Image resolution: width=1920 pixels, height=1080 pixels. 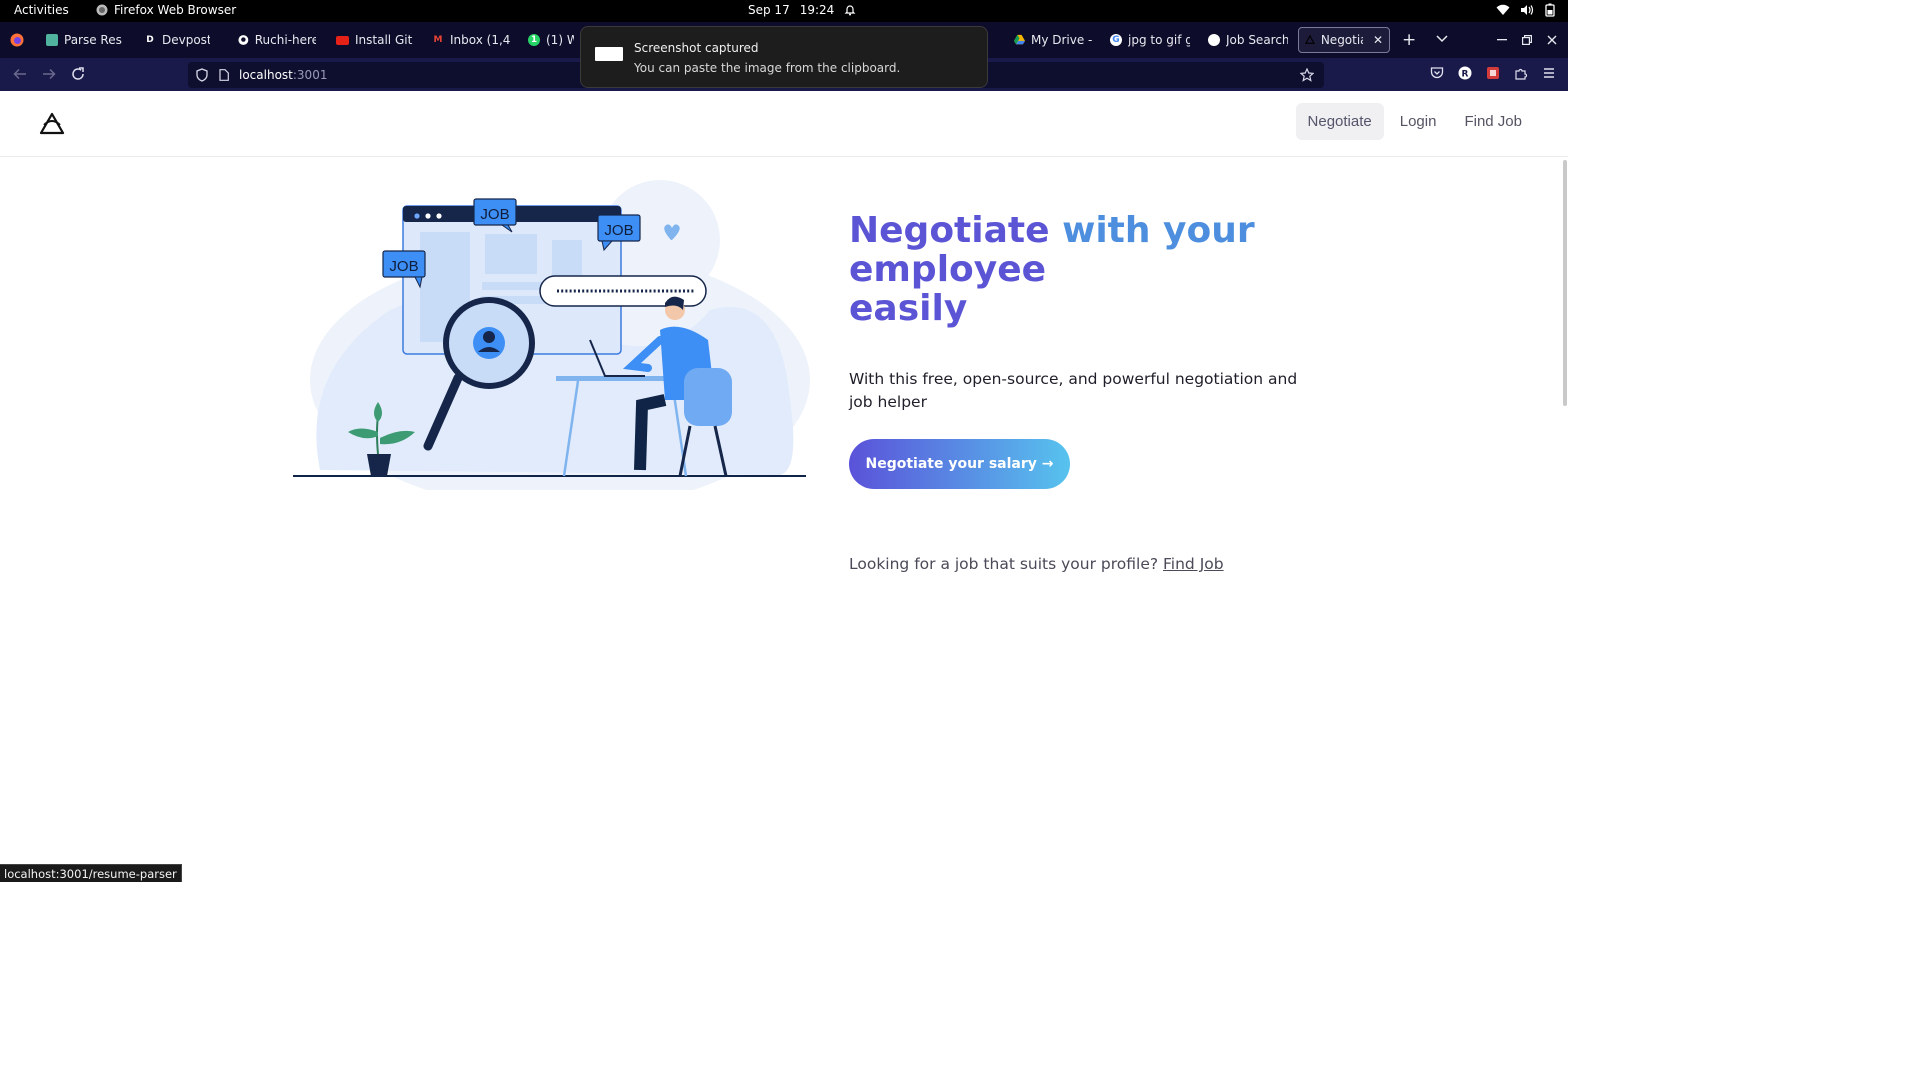 I want to click on restore-icon, so click(x=1527, y=40).